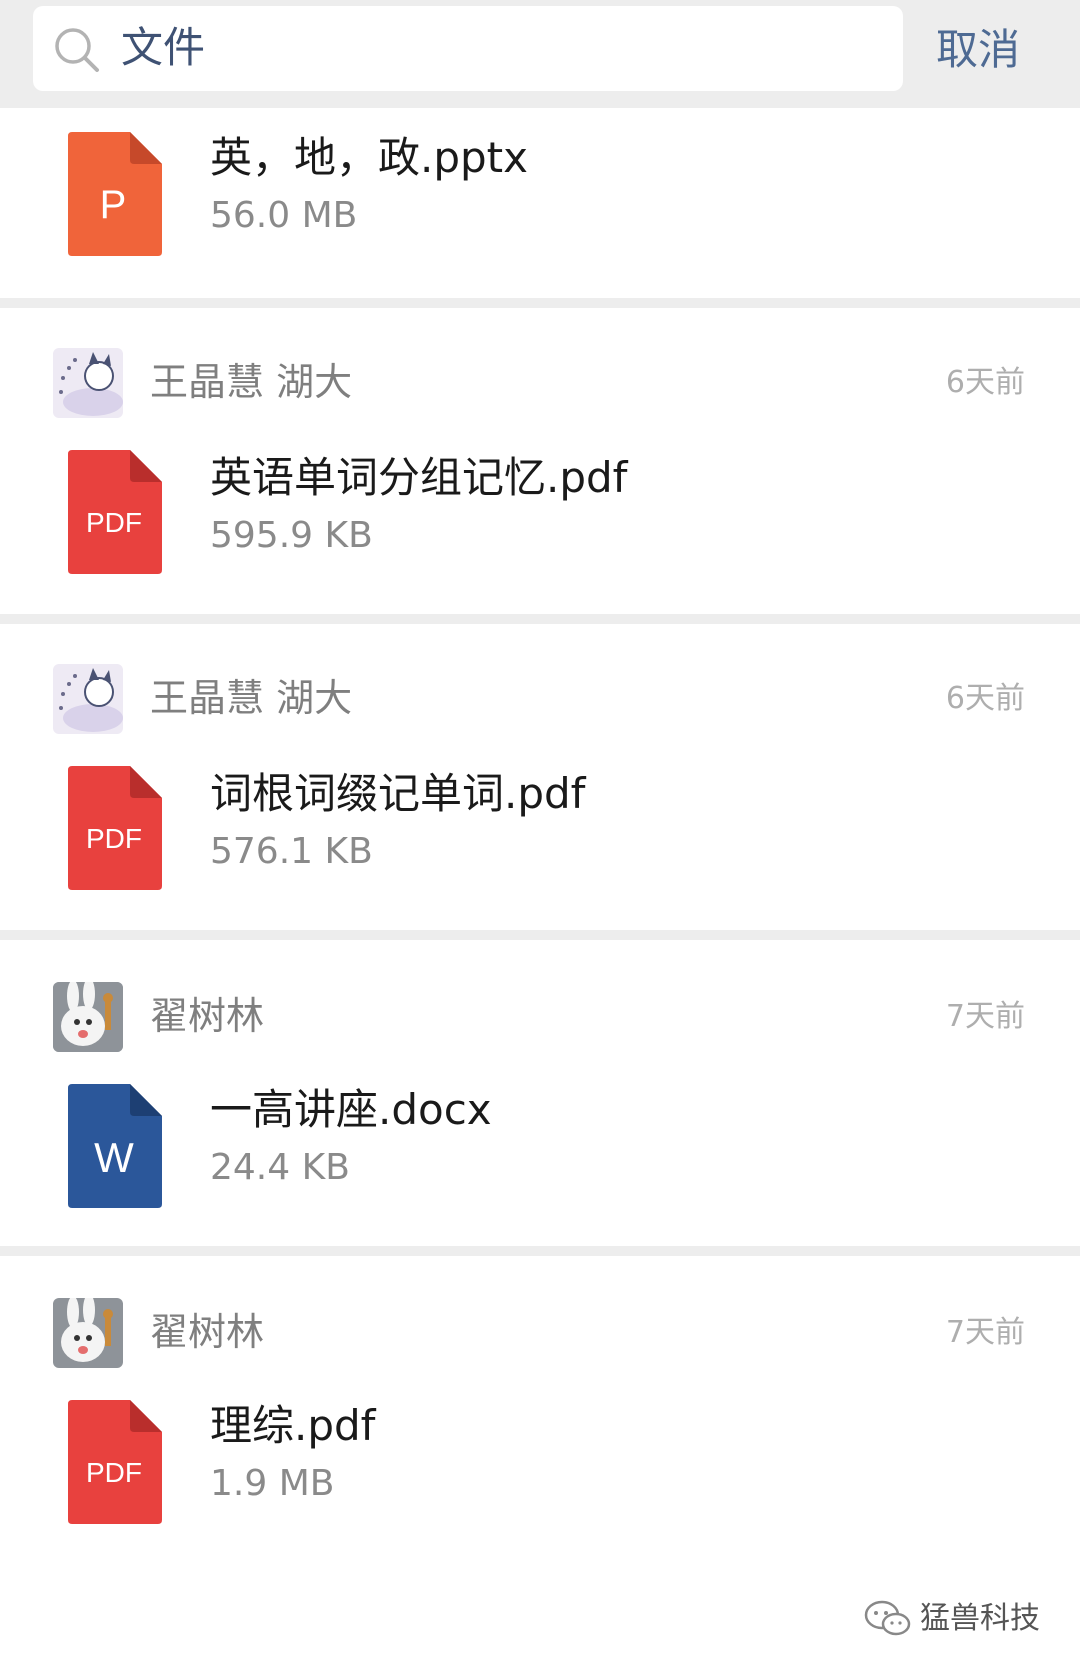  I want to click on watermark: 猛兽科技, so click(952, 1619).